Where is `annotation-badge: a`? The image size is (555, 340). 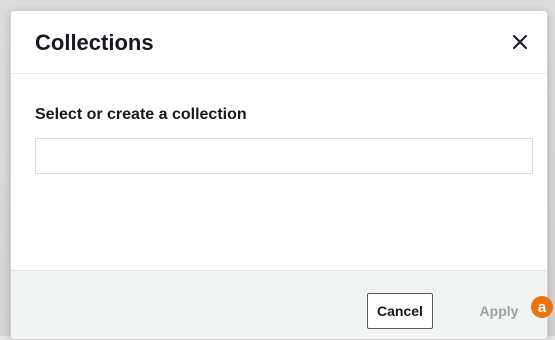
annotation-badge: a is located at coordinates (542, 307).